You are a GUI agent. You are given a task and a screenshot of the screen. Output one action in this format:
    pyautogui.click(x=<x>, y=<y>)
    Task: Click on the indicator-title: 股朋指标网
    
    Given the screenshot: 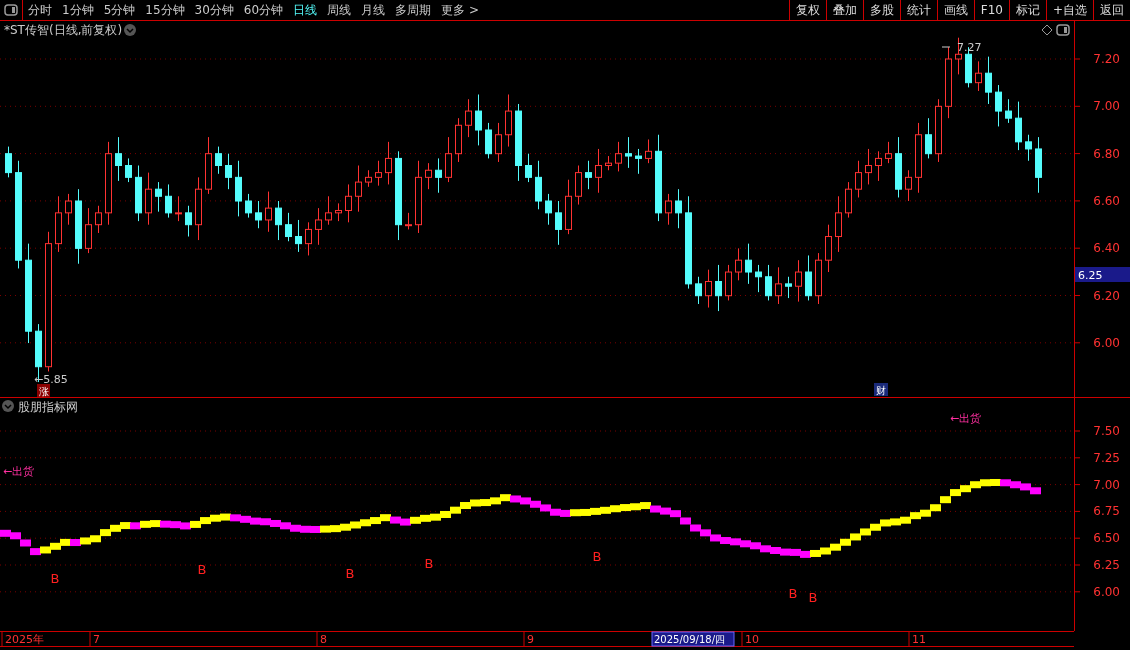 What is the action you would take?
    pyautogui.click(x=48, y=407)
    